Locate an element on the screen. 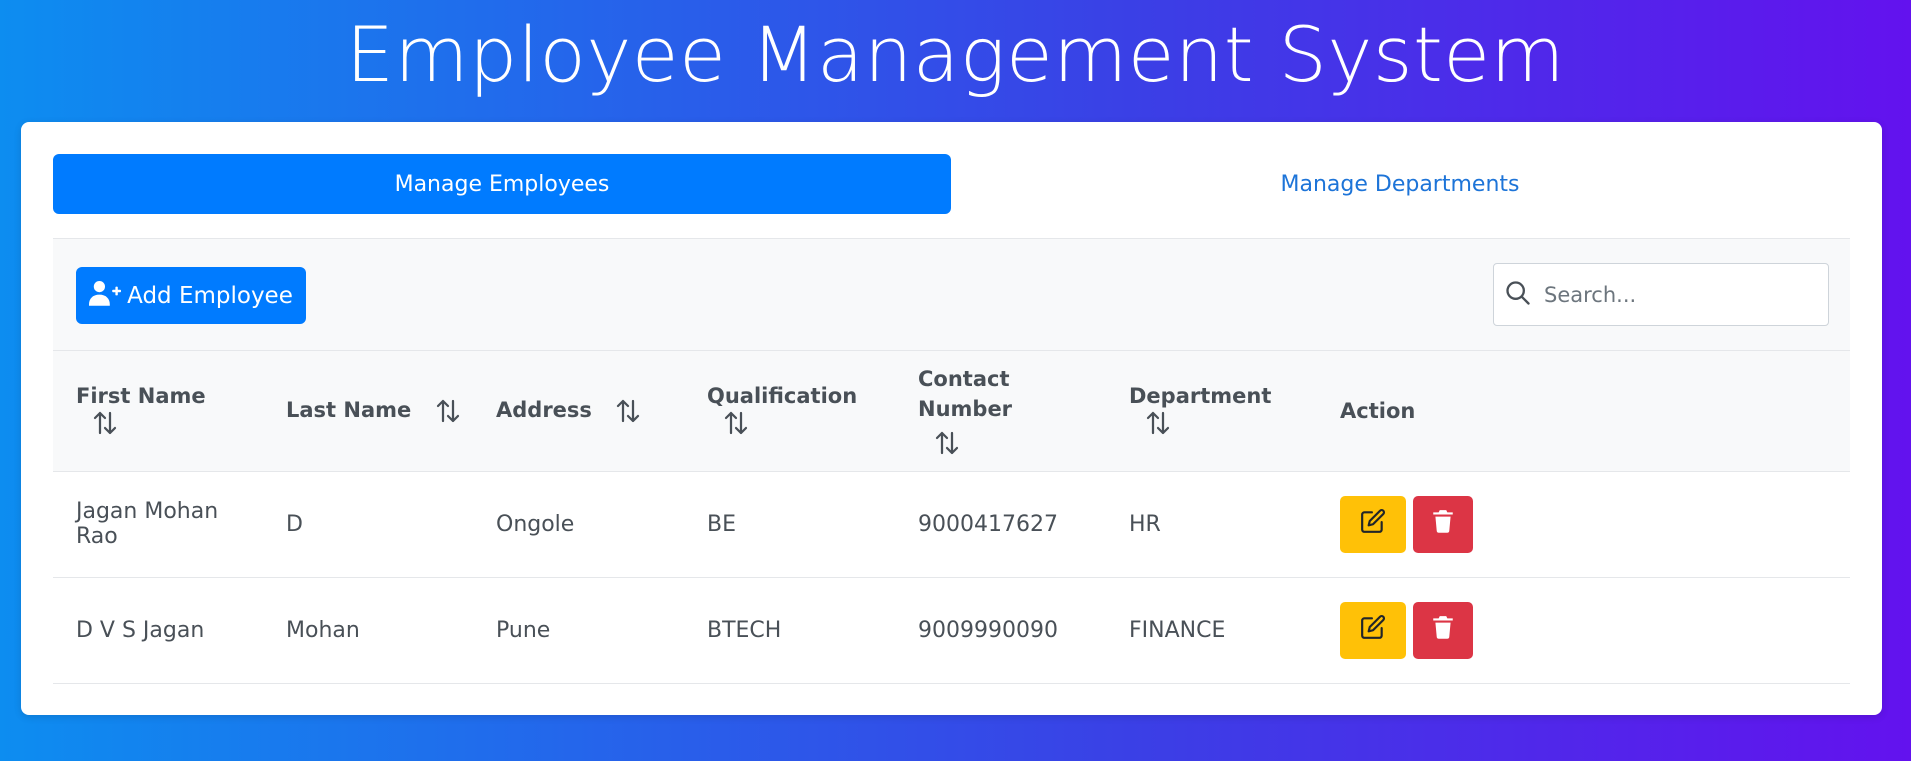  add-employee-button: Add Employee is located at coordinates (191, 295).